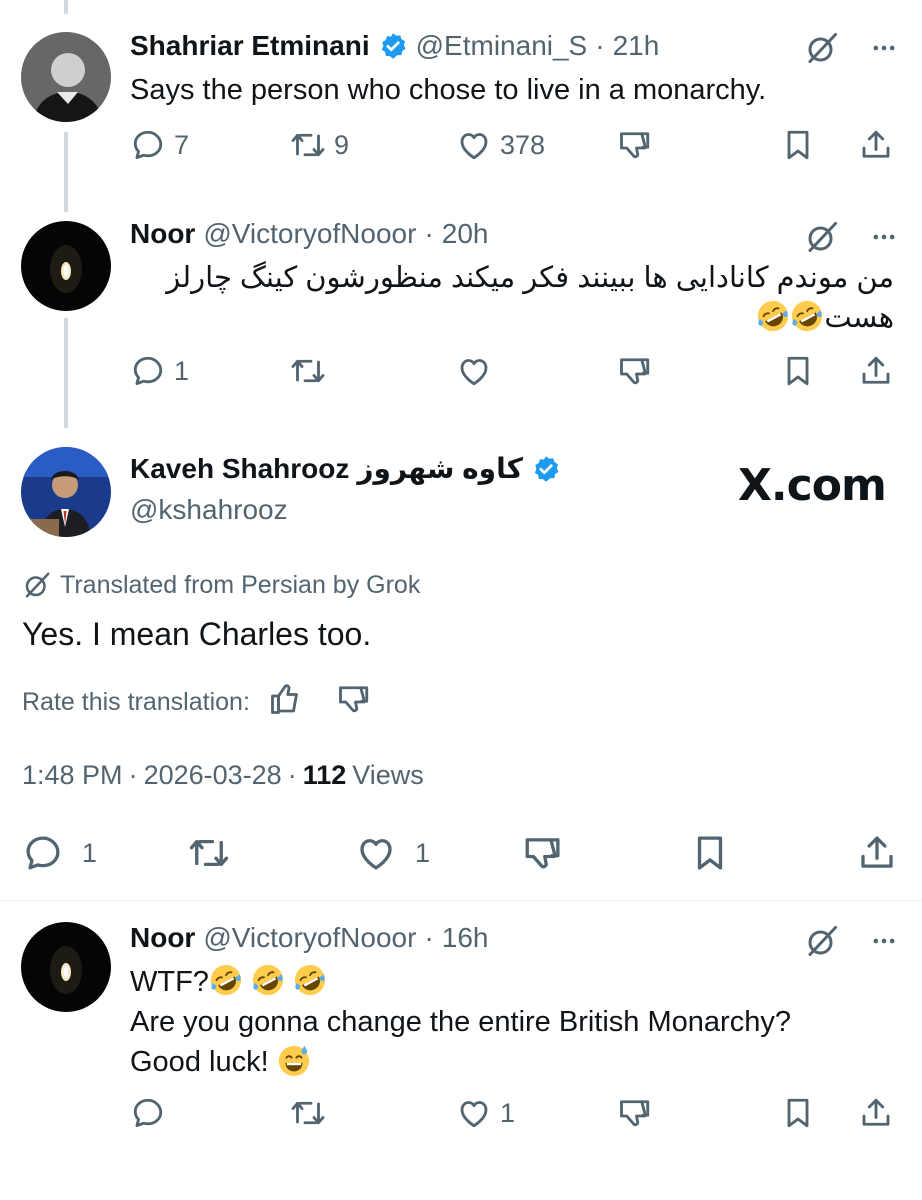 The image size is (922, 1200). What do you see at coordinates (66, 492) in the screenshot?
I see `avatar-kaveh` at bounding box center [66, 492].